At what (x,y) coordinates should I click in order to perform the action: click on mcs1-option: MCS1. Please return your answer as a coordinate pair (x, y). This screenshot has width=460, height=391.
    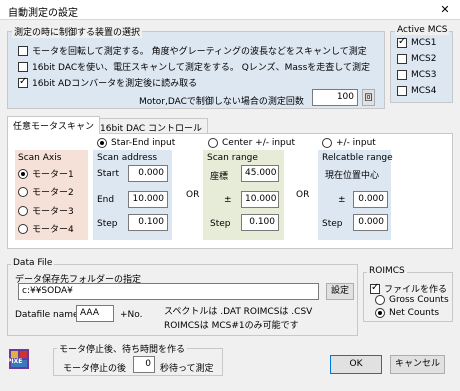
    Looking at the image, I should click on (417, 42).